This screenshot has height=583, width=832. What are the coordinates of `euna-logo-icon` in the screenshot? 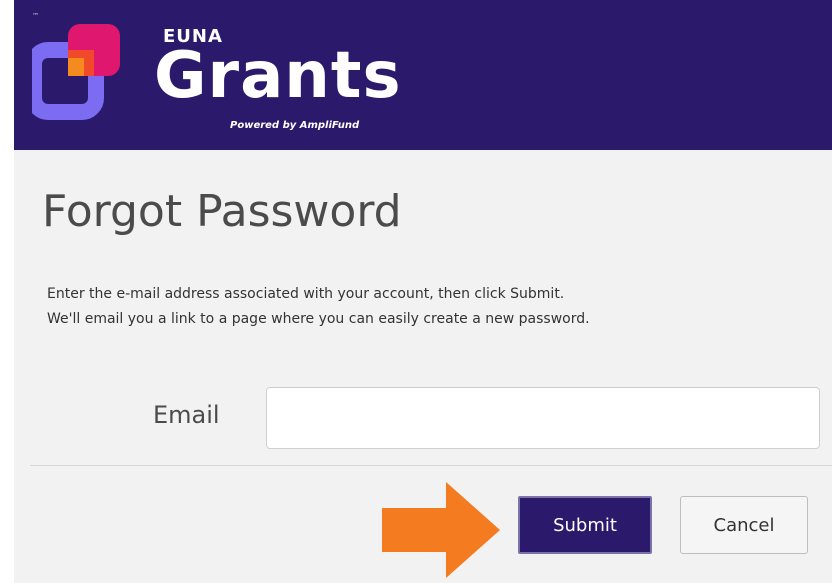 It's located at (76, 72).